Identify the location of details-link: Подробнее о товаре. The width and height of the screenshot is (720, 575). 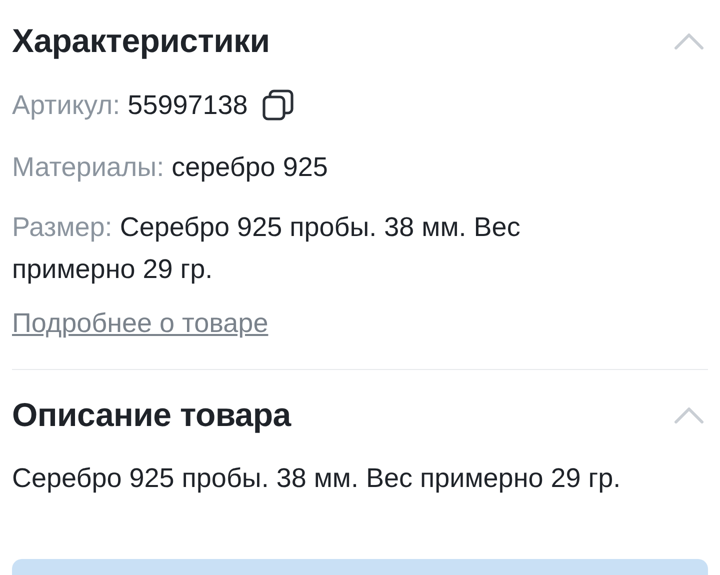
(140, 323).